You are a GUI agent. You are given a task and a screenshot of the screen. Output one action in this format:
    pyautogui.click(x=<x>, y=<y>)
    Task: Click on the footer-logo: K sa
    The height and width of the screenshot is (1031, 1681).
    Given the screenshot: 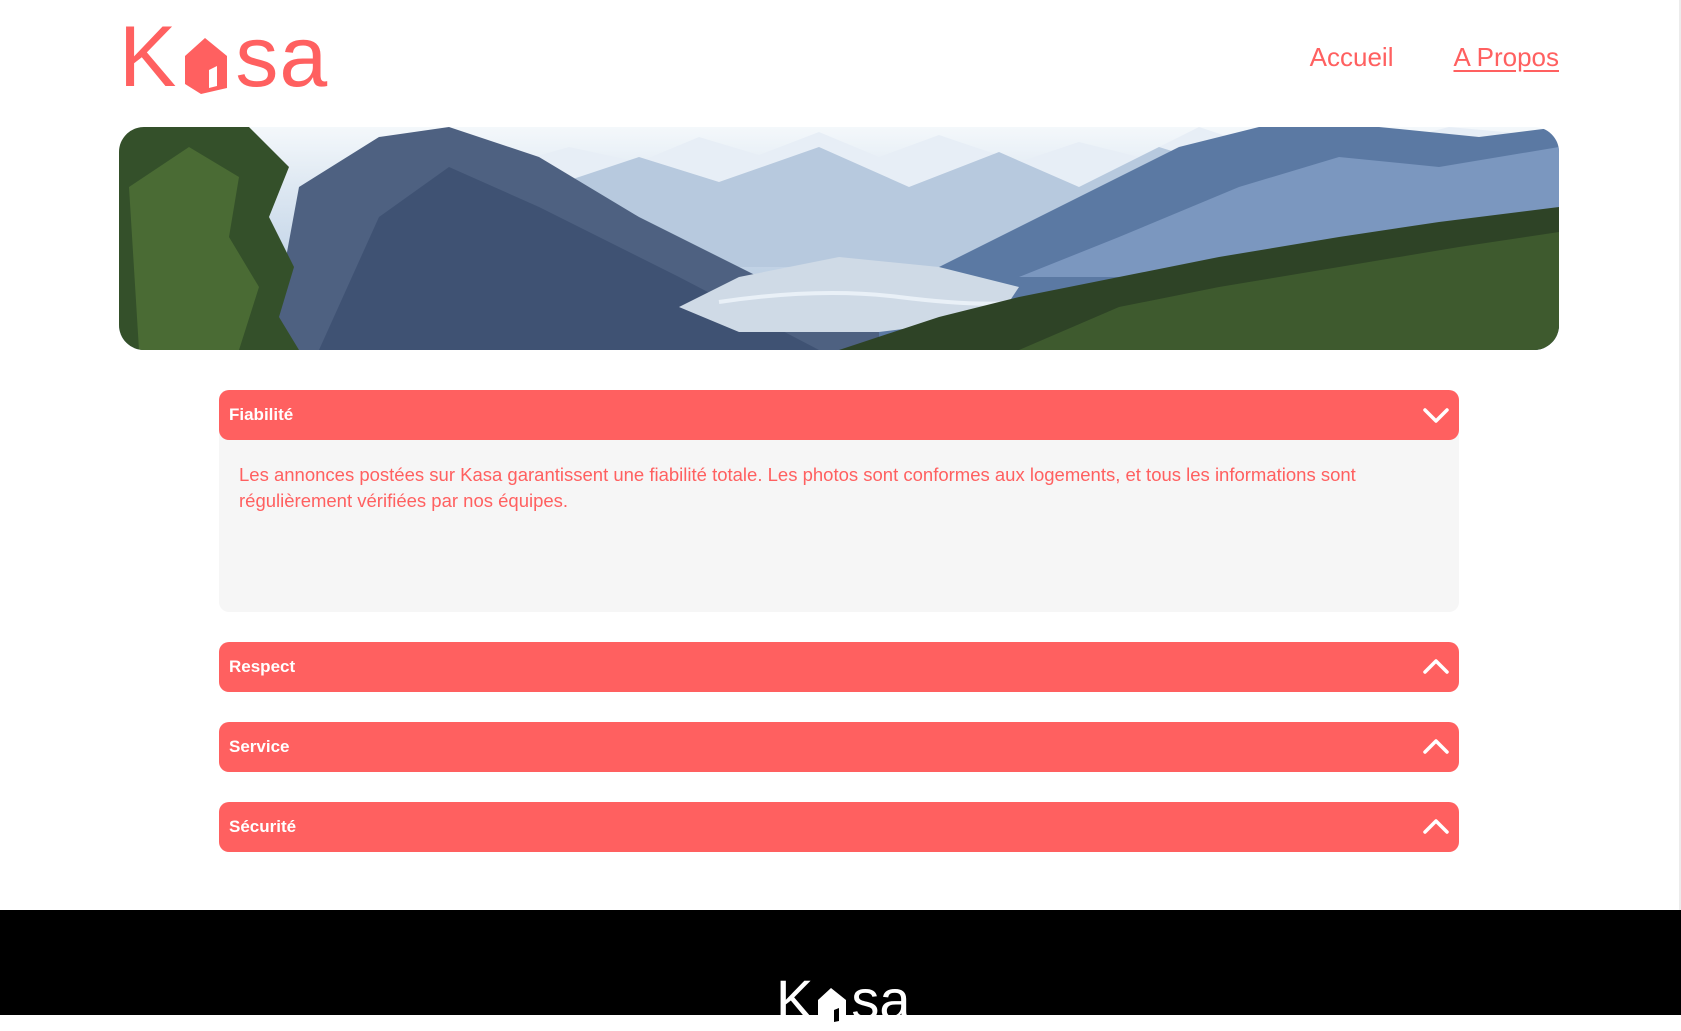 What is the action you would take?
    pyautogui.click(x=843, y=1000)
    